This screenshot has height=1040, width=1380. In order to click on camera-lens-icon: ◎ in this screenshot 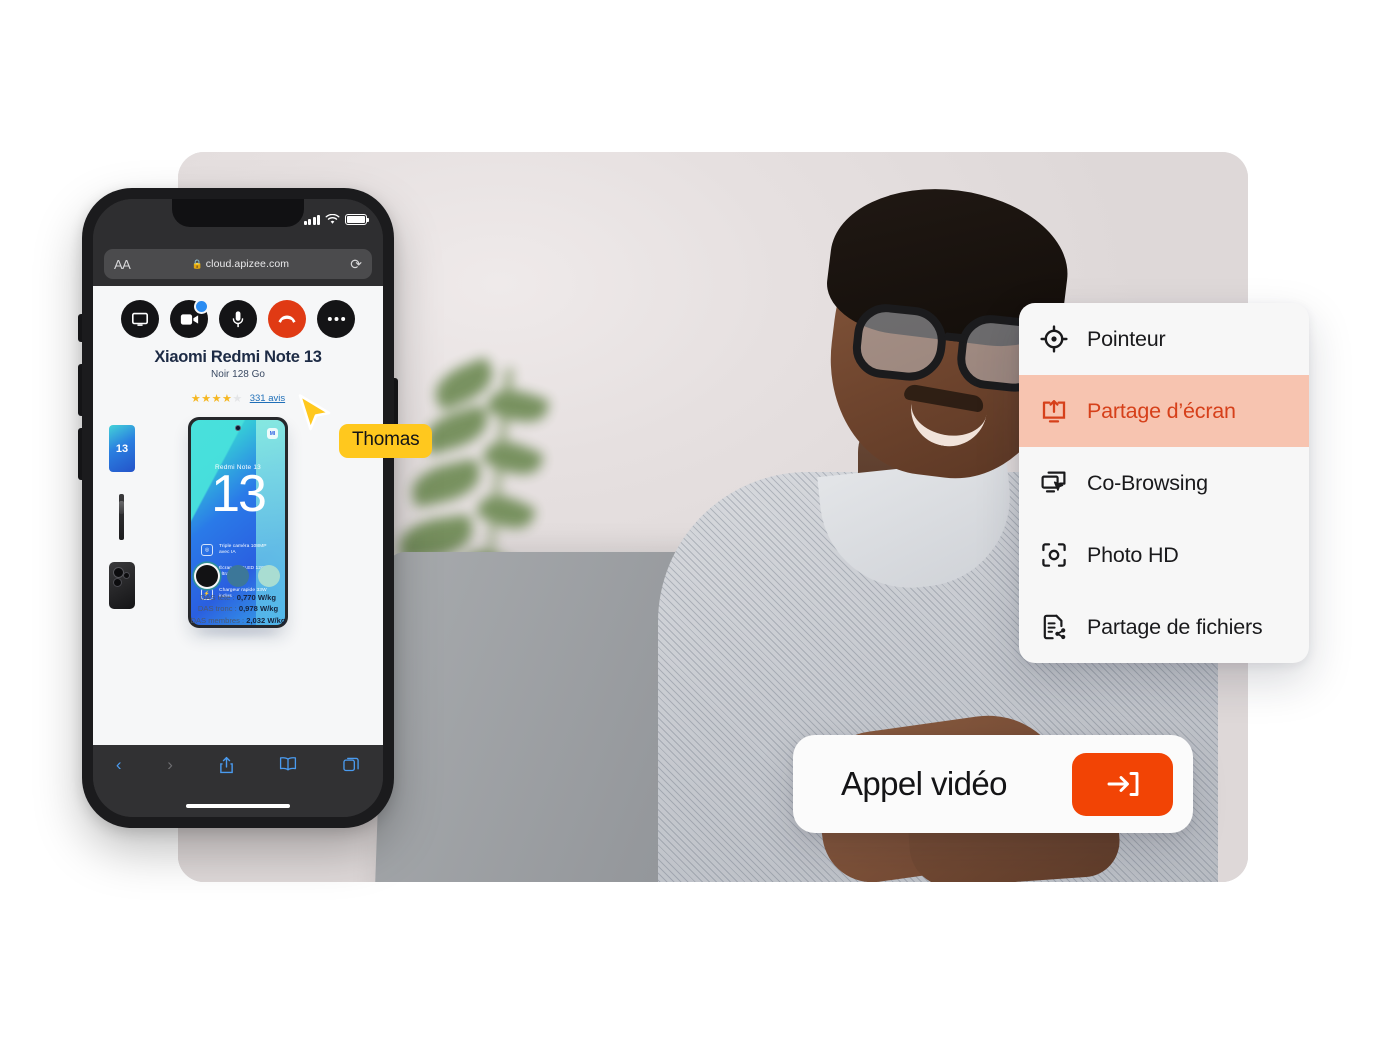, I will do `click(207, 550)`.